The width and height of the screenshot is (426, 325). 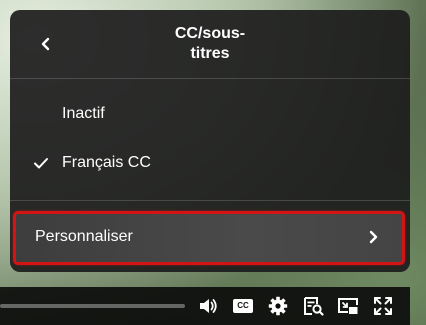 What do you see at coordinates (210, 163) in the screenshot?
I see `caption-option-francais-cc: Français CC` at bounding box center [210, 163].